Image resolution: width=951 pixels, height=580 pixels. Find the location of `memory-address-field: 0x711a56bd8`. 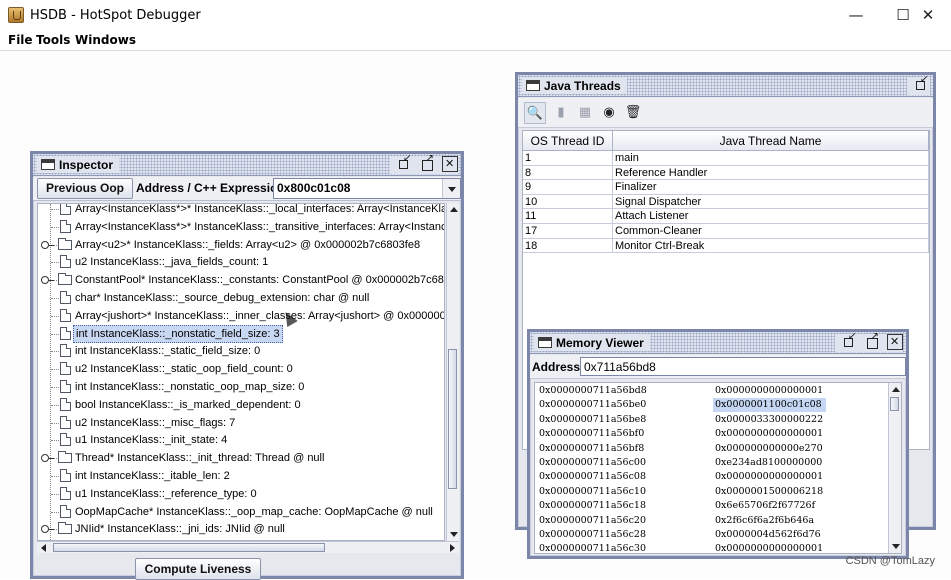

memory-address-field: 0x711a56bd8 is located at coordinates (743, 366).